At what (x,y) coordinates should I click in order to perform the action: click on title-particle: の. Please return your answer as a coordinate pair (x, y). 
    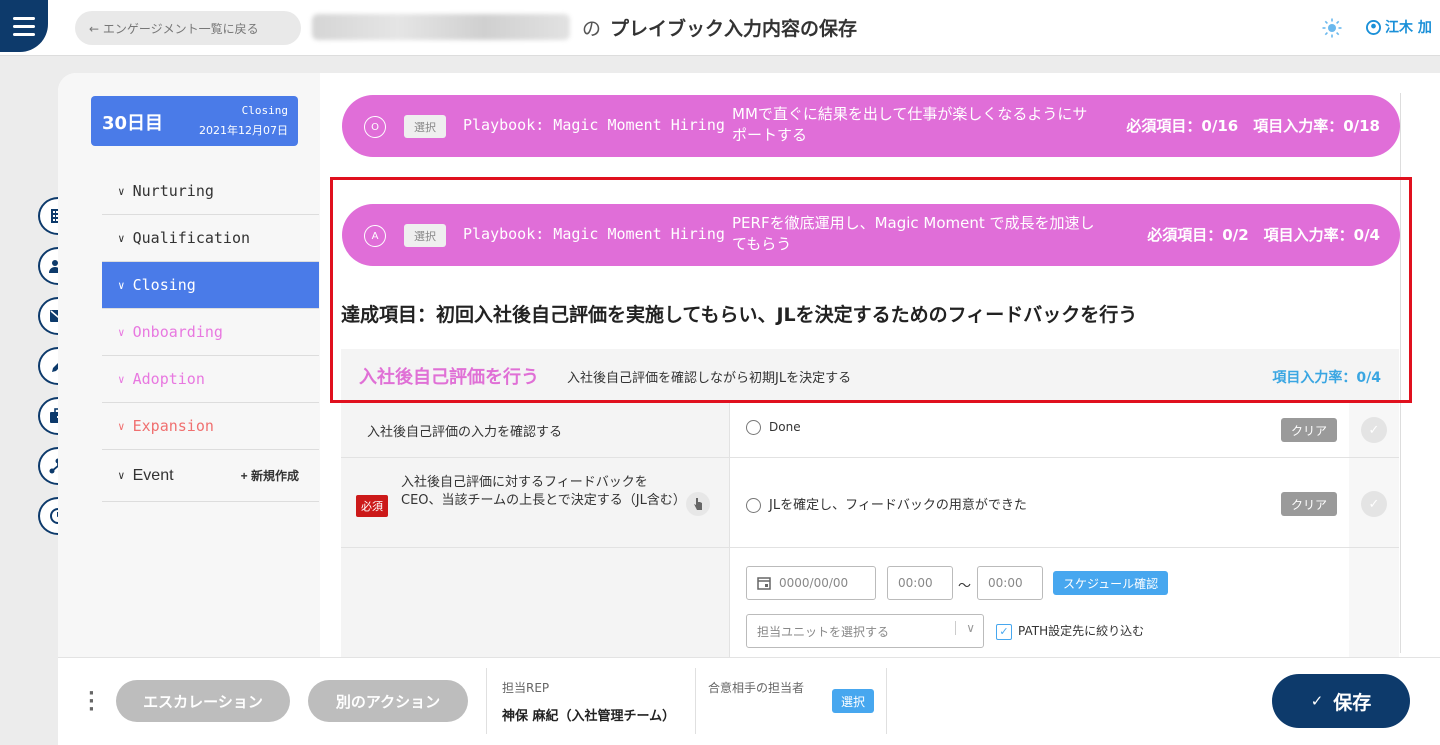
    Looking at the image, I should click on (592, 29).